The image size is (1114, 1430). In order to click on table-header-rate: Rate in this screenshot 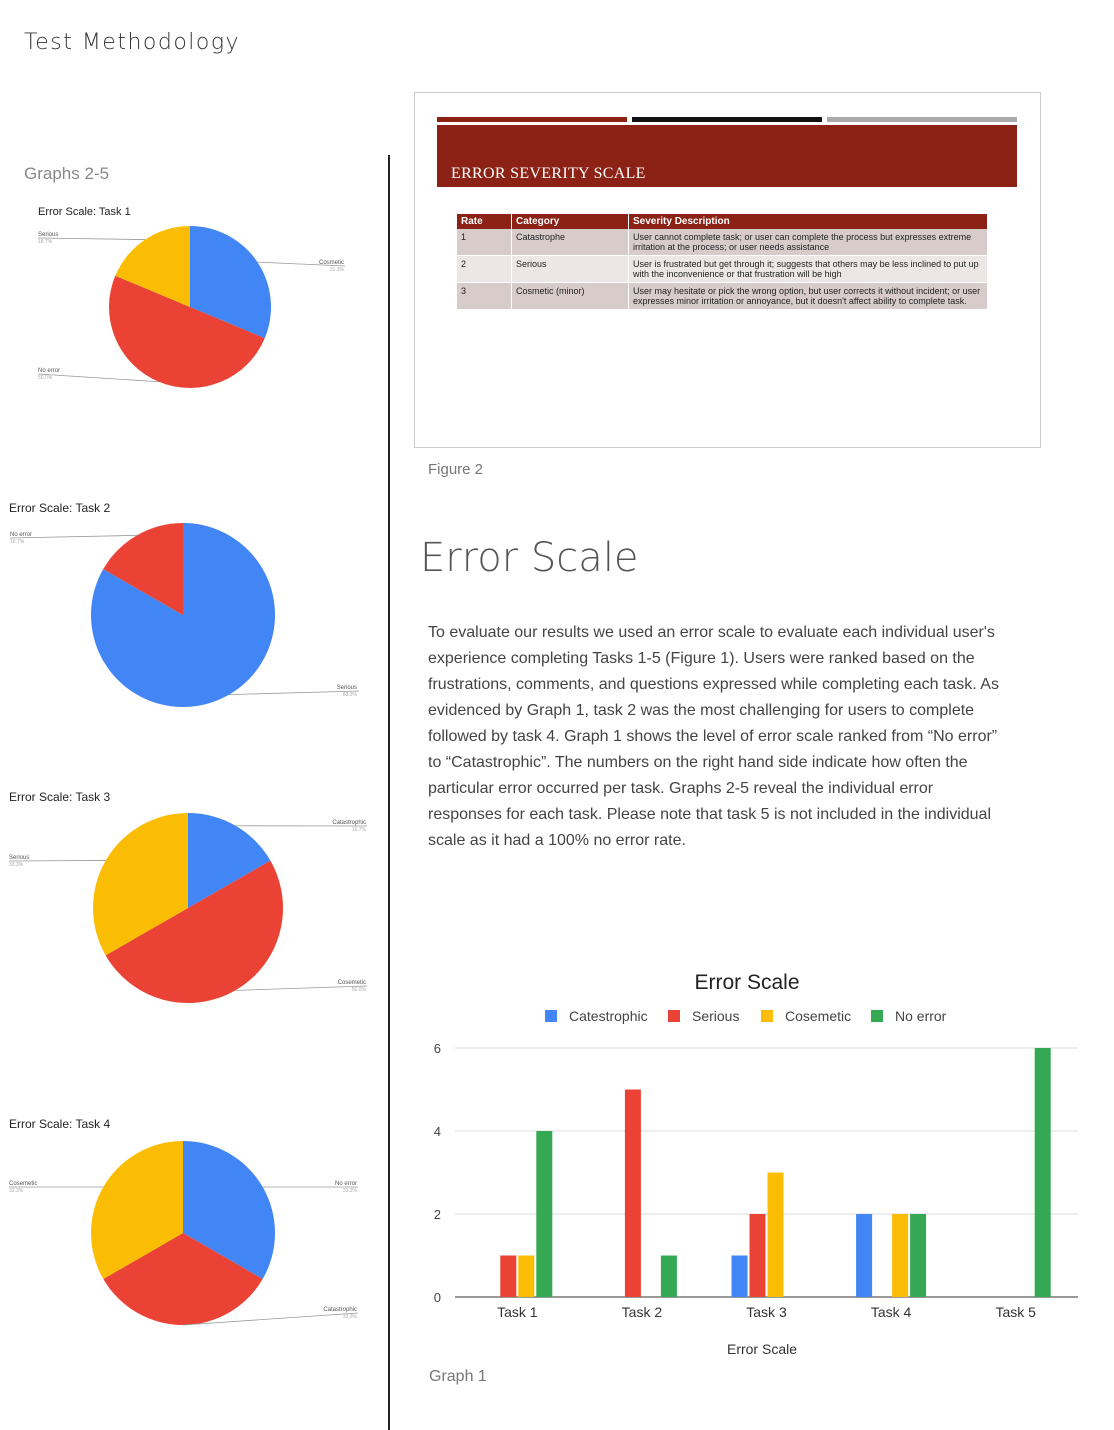, I will do `click(484, 221)`.